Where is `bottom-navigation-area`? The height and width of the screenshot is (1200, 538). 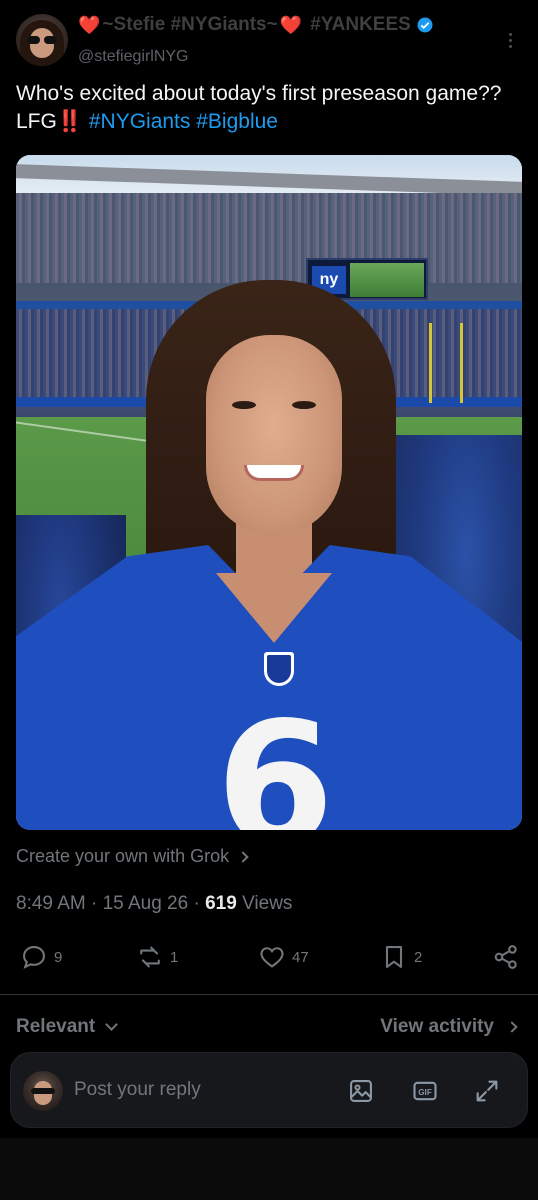
bottom-navigation-area is located at coordinates (269, 1169).